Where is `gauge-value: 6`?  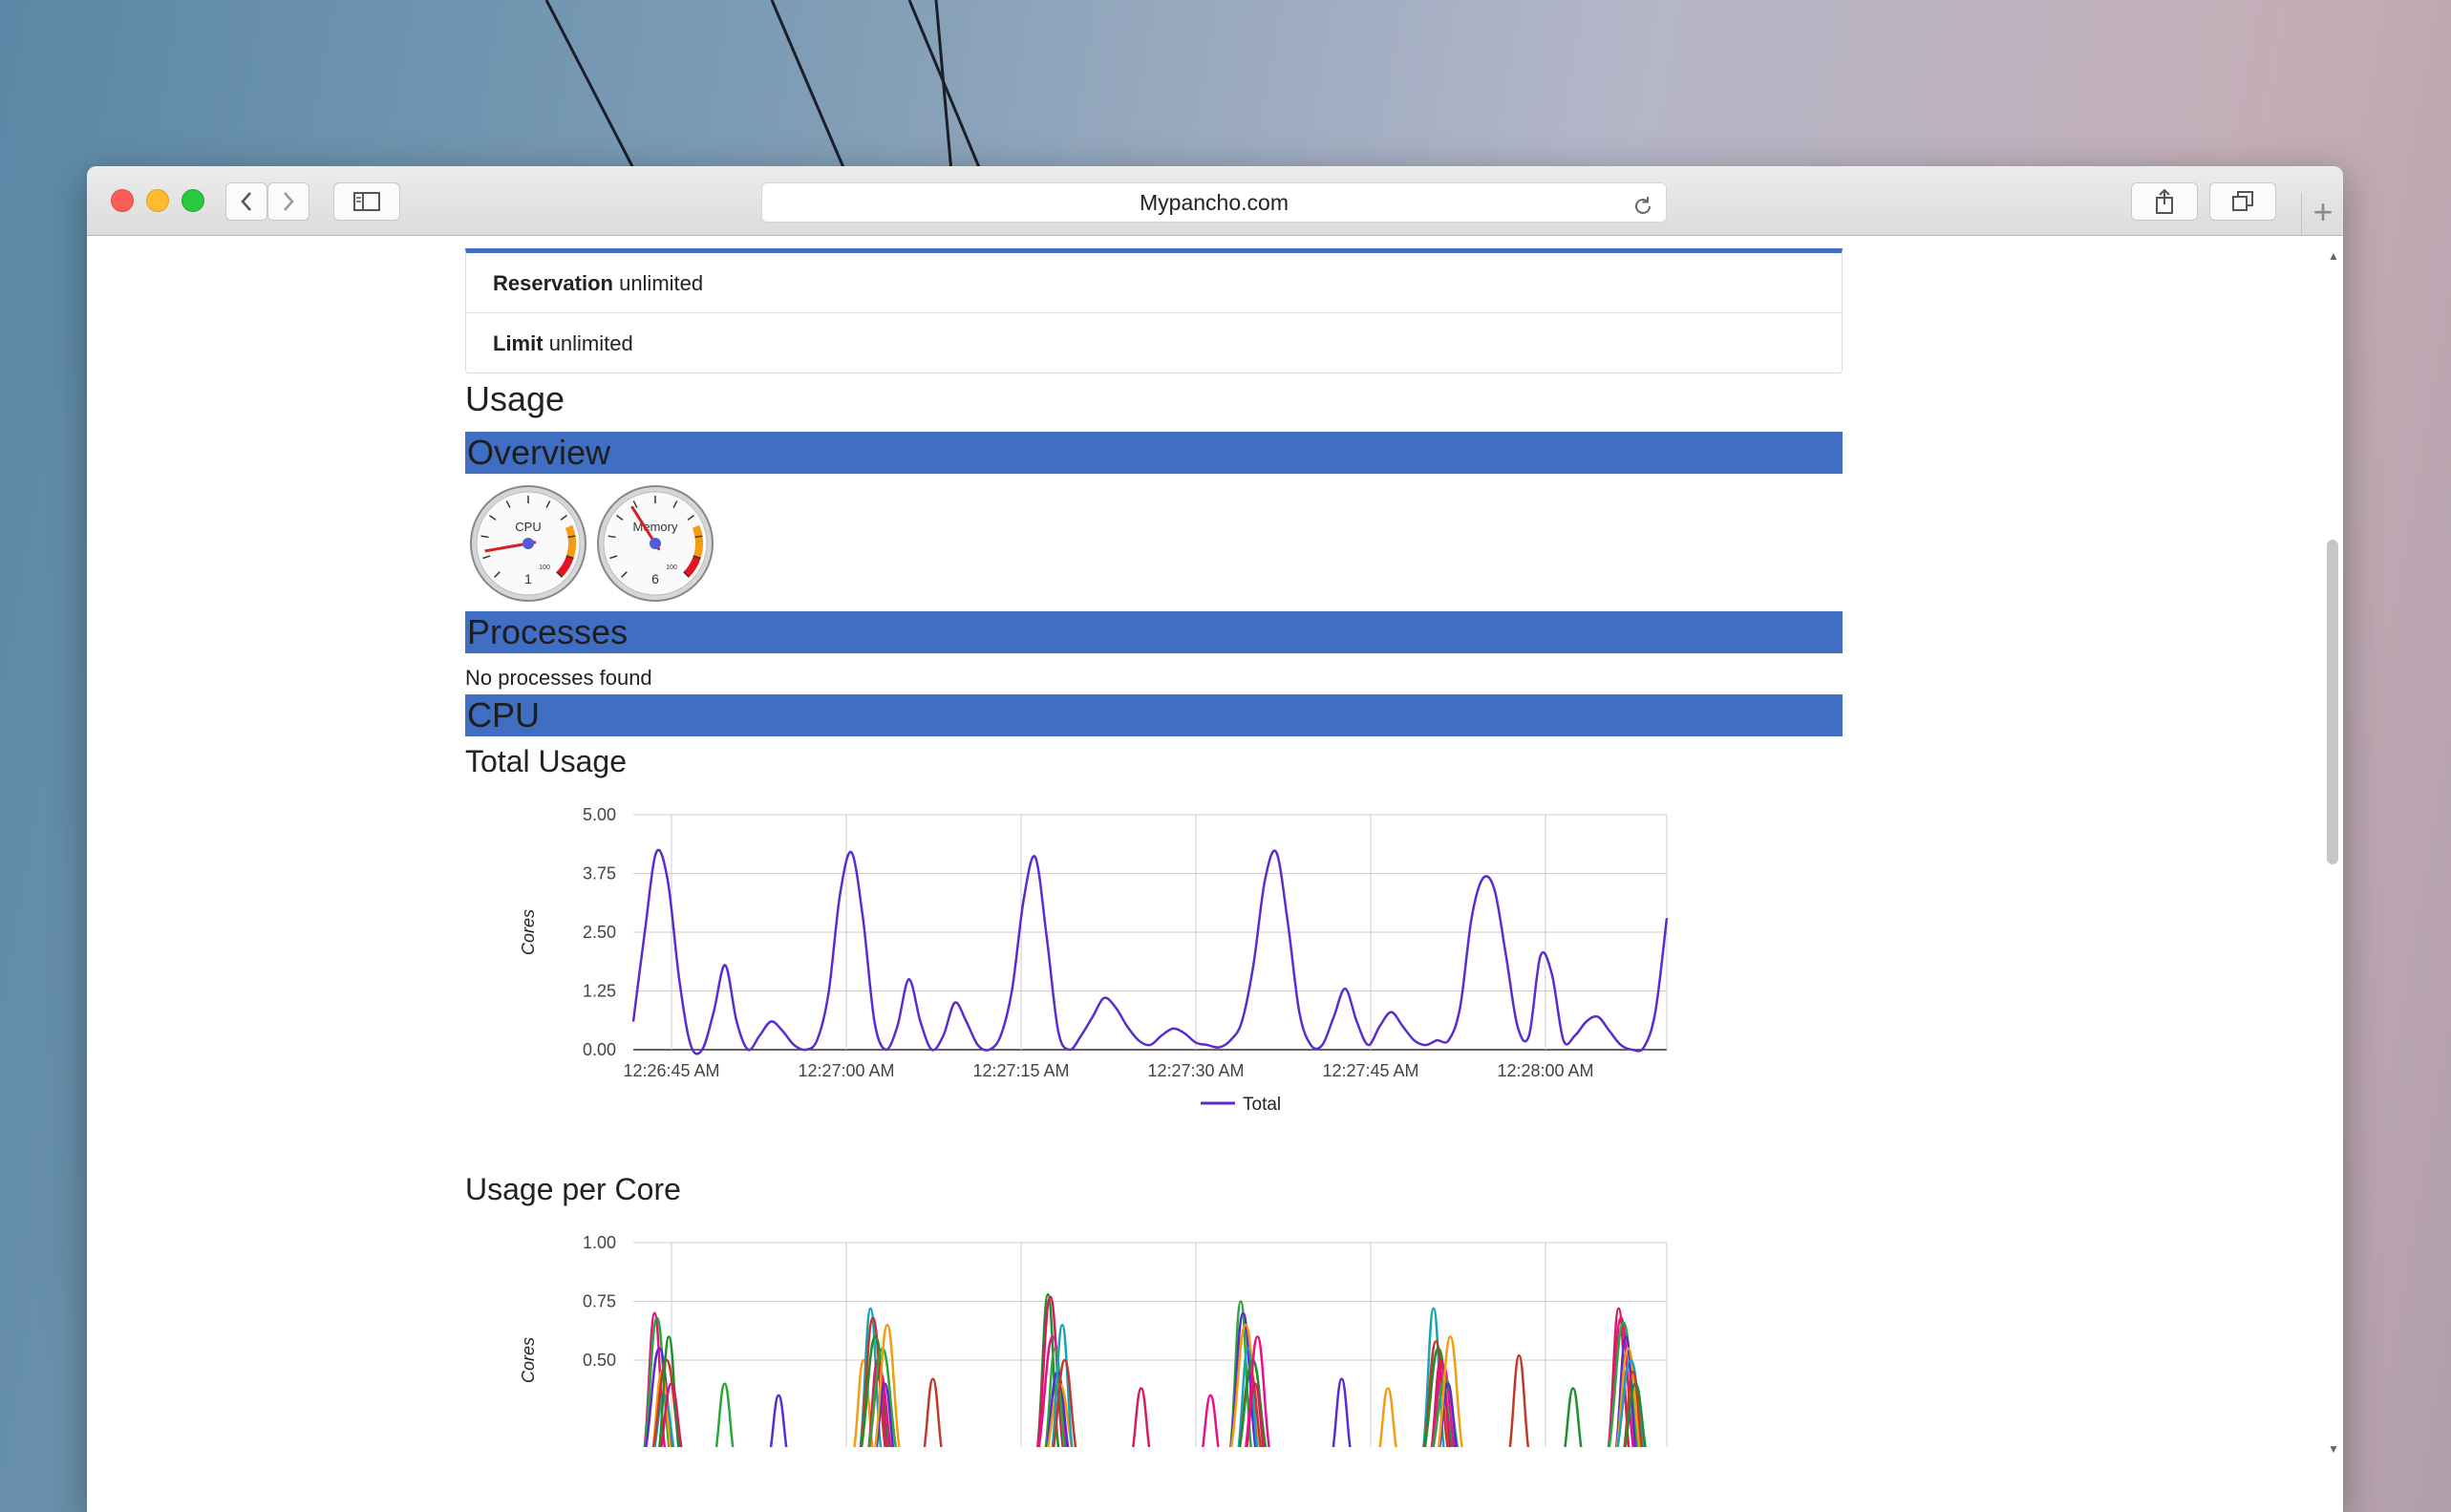 gauge-value: 6 is located at coordinates (655, 578).